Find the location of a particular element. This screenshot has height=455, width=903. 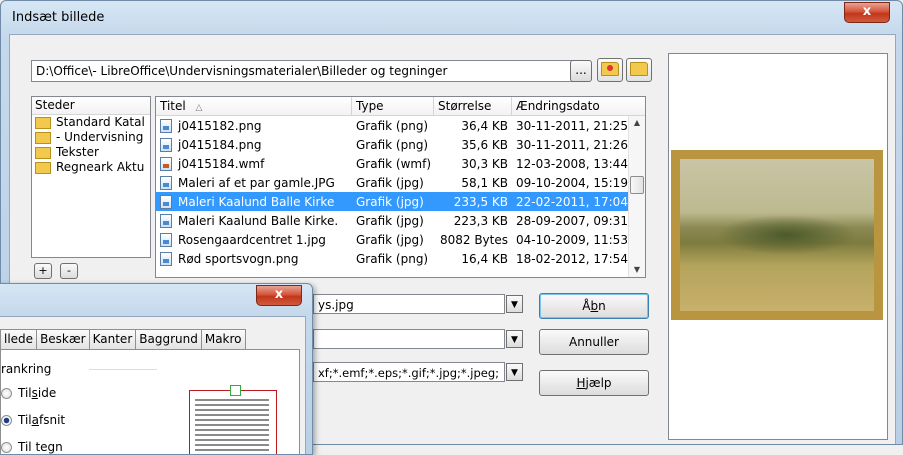

column-type: Type is located at coordinates (393, 106).